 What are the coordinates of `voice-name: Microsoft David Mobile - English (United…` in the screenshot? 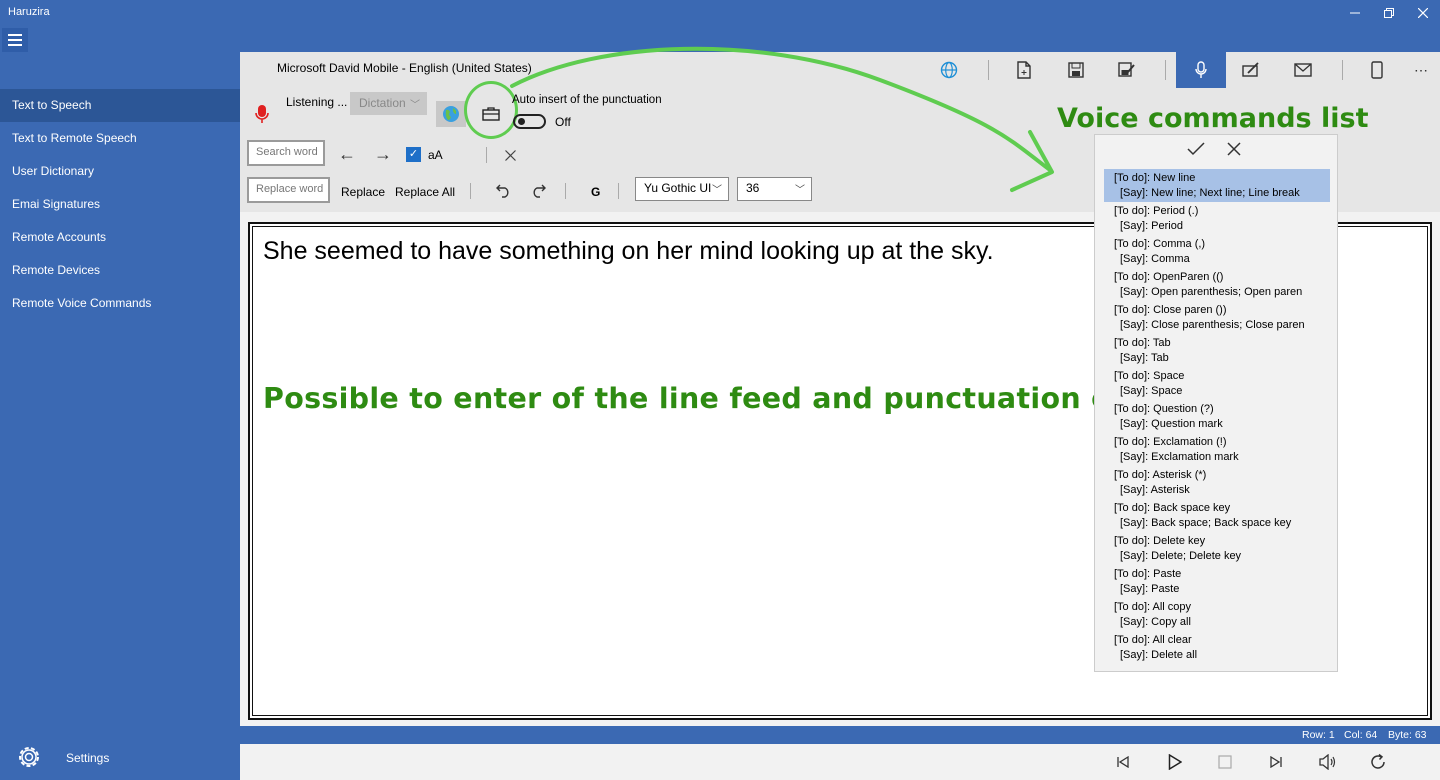 It's located at (404, 68).